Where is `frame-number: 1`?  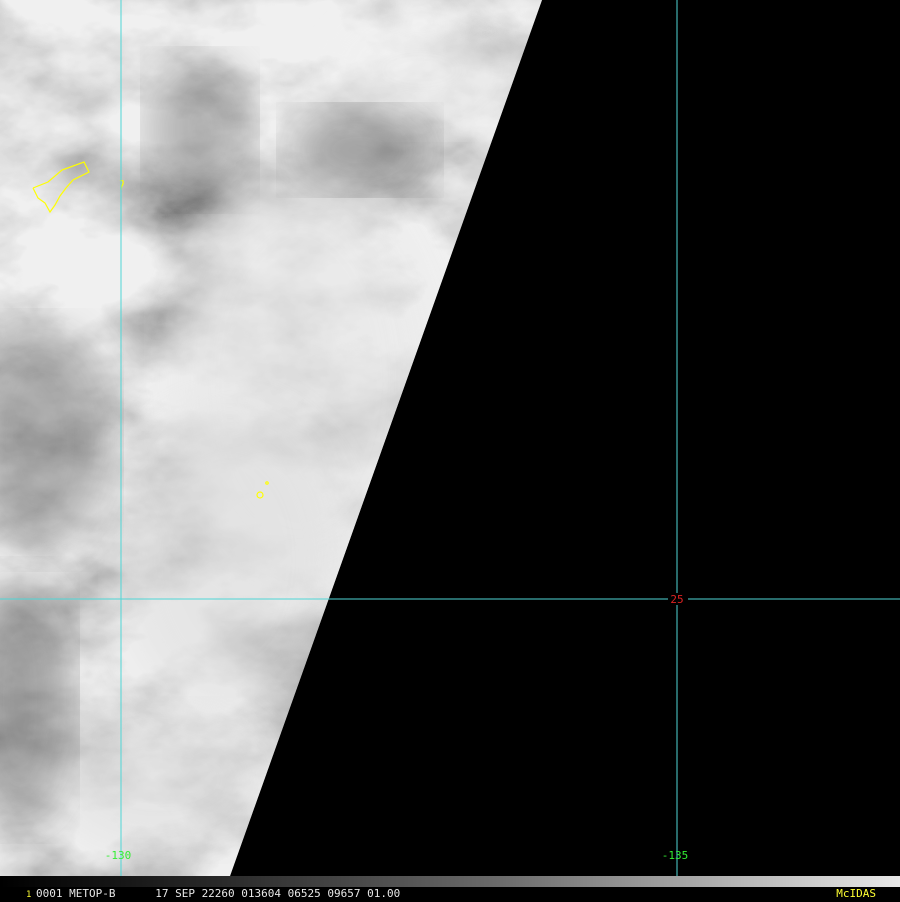
frame-number: 1 is located at coordinates (29, 895).